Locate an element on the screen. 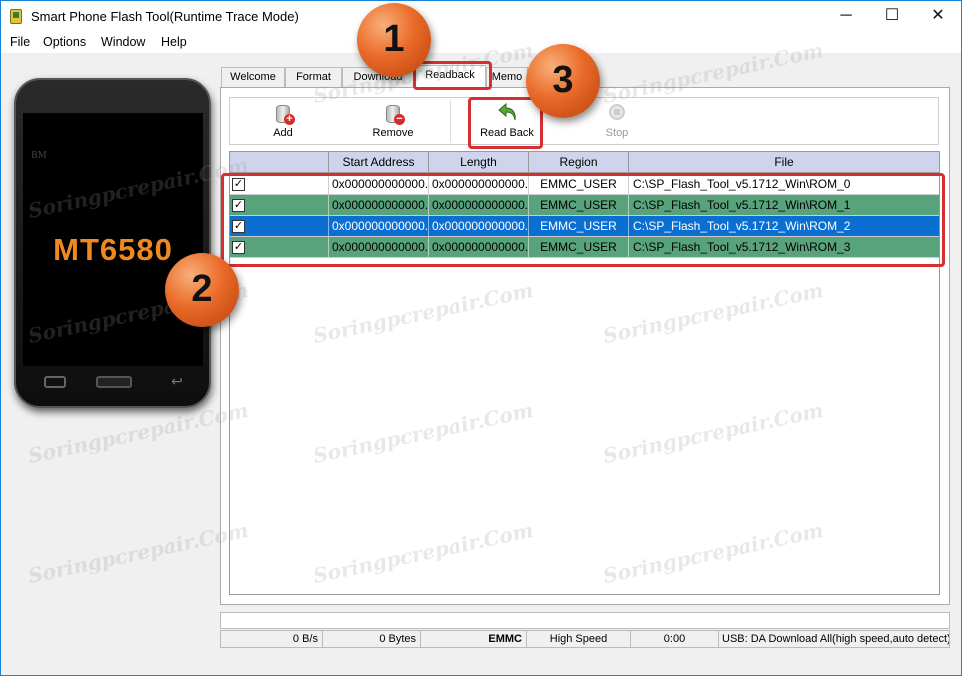 The height and width of the screenshot is (676, 962). add-label: Add is located at coordinates (283, 133).